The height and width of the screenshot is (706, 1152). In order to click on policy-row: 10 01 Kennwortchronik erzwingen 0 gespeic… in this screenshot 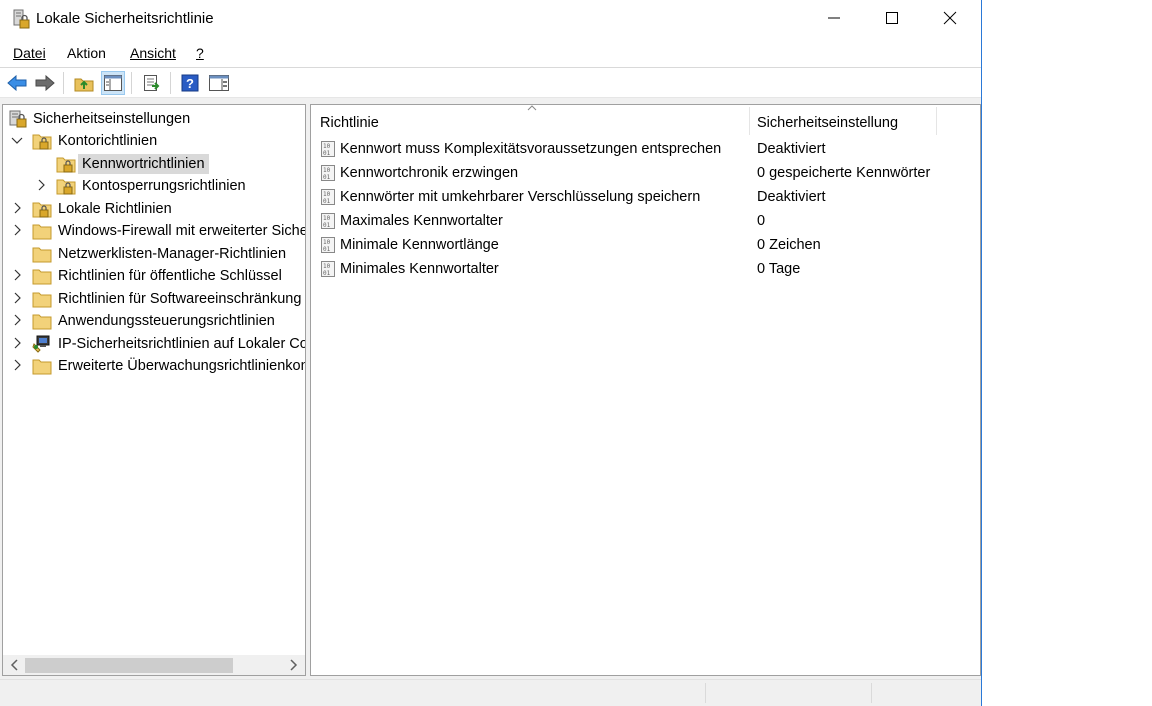, I will do `click(645, 173)`.